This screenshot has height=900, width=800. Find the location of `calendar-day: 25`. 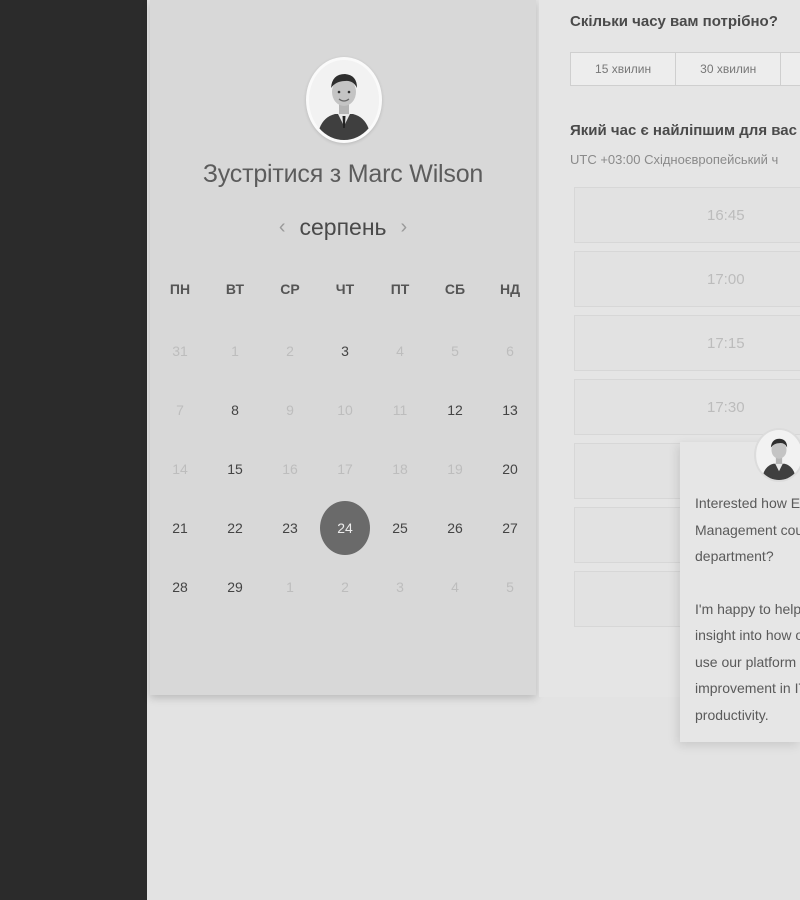

calendar-day: 25 is located at coordinates (400, 528).